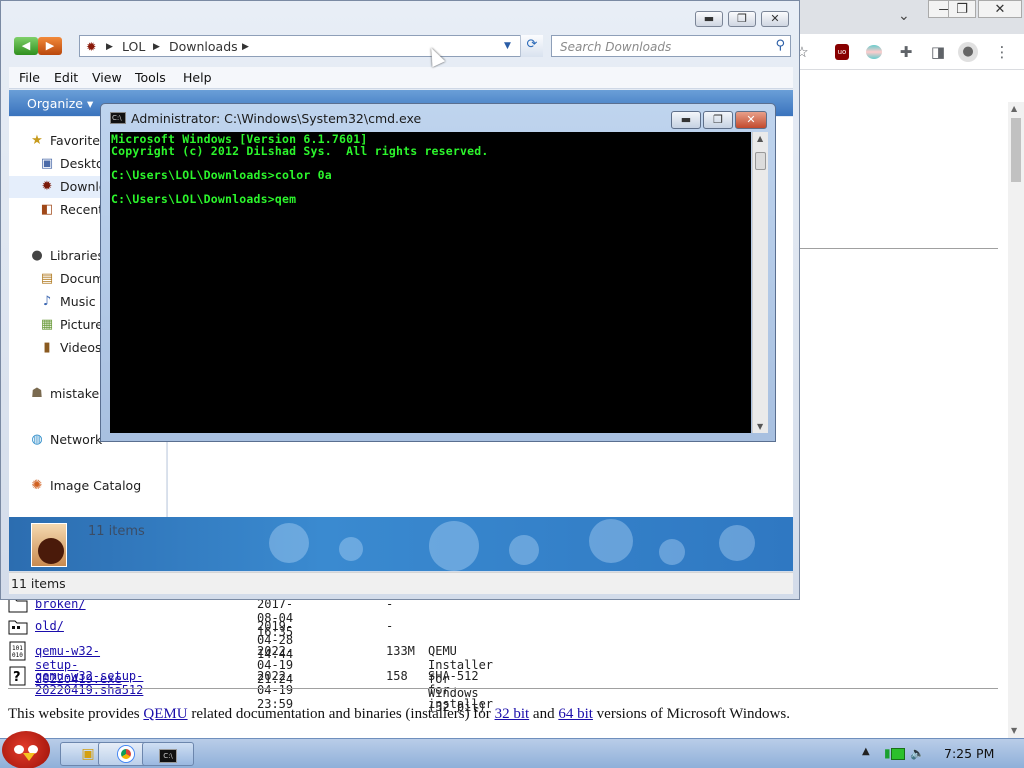  Describe the element at coordinates (89, 683) in the screenshot. I see `file-link: qemu-w32-setup-20220419.sha512` at that location.